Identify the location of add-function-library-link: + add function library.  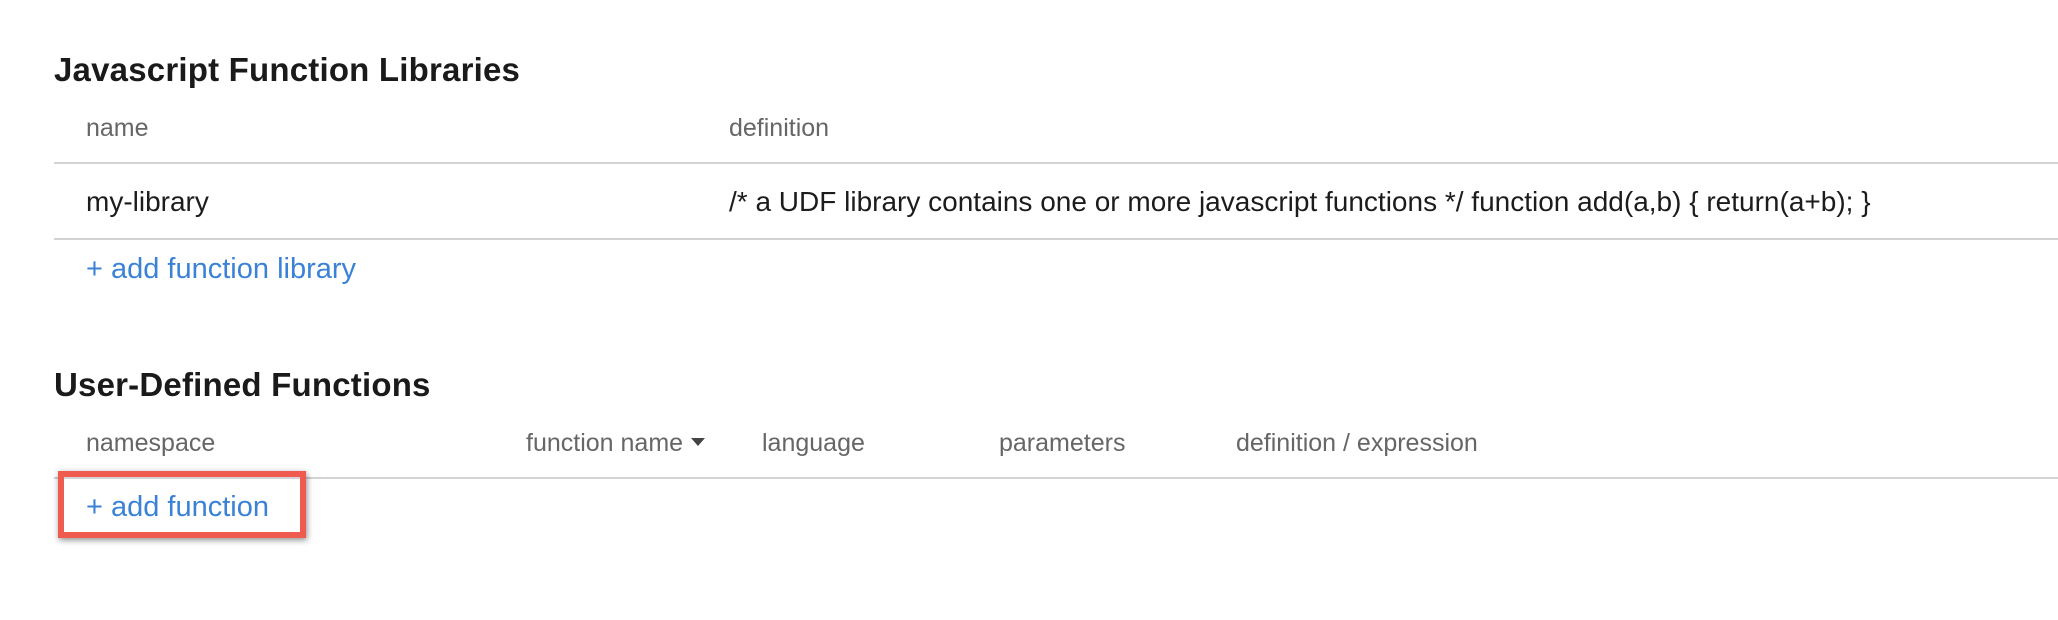
(221, 269).